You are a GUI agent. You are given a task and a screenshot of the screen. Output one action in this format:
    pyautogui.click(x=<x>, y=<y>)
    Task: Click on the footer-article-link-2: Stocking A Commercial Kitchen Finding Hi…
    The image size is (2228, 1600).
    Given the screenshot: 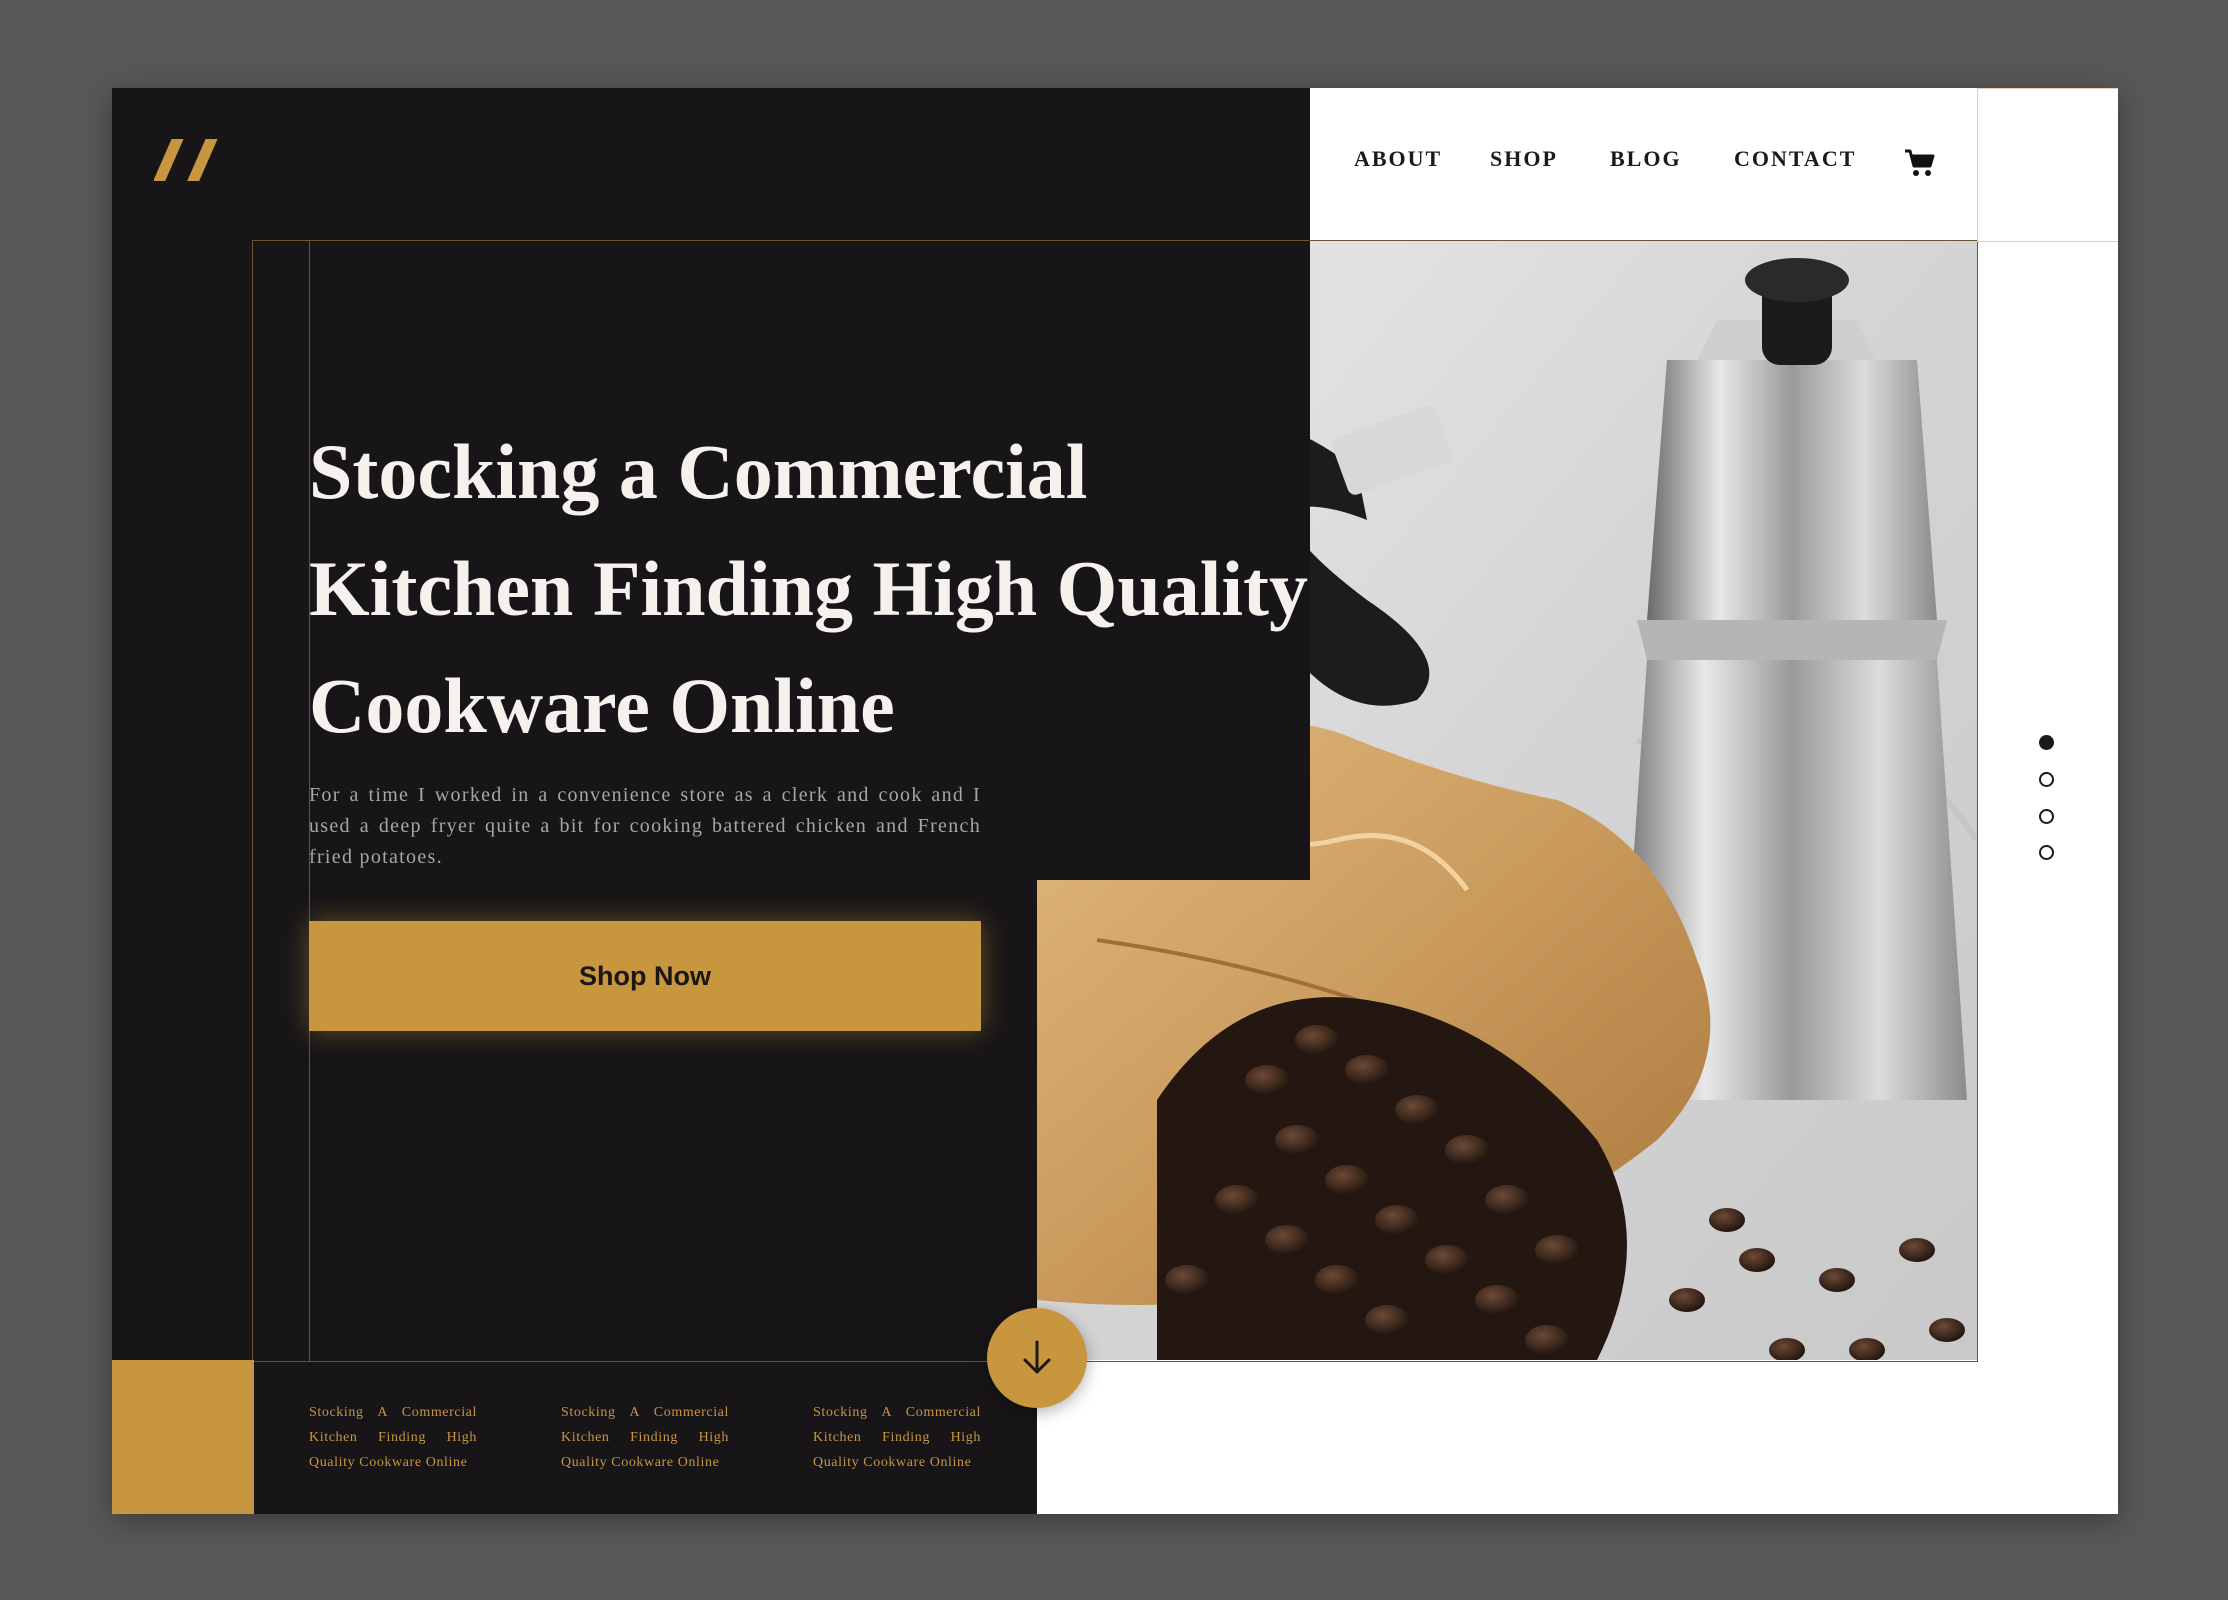 What is the action you would take?
    pyautogui.click(x=645, y=1437)
    